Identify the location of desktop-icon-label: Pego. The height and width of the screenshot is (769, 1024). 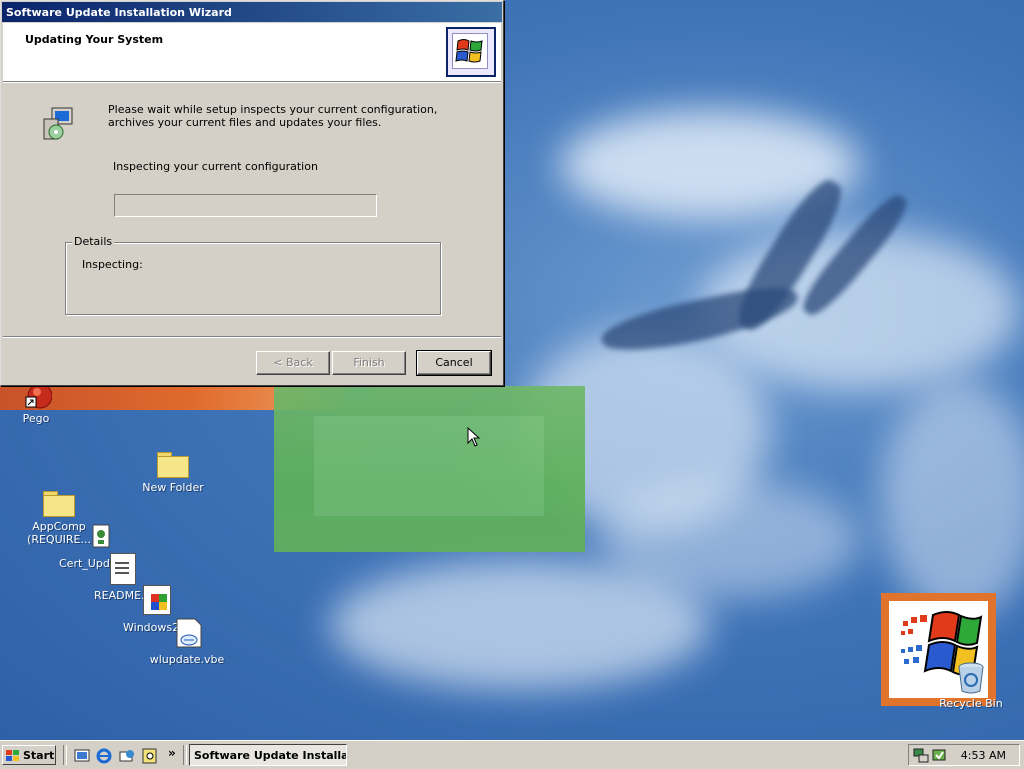
(36, 418).